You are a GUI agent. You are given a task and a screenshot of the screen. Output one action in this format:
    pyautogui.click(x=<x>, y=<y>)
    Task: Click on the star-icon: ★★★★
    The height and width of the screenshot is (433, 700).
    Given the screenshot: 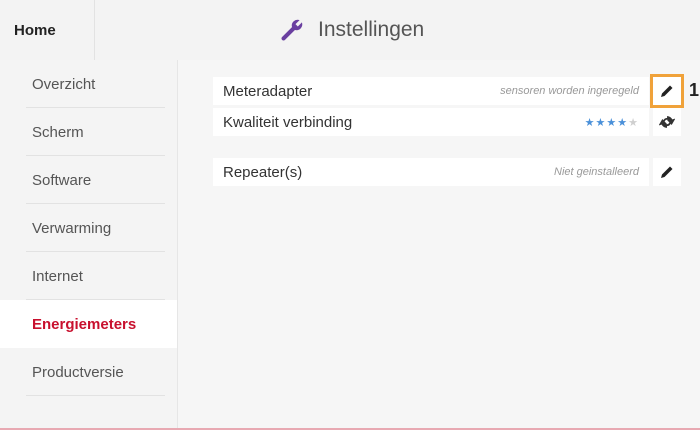 What is the action you would take?
    pyautogui.click(x=606, y=122)
    